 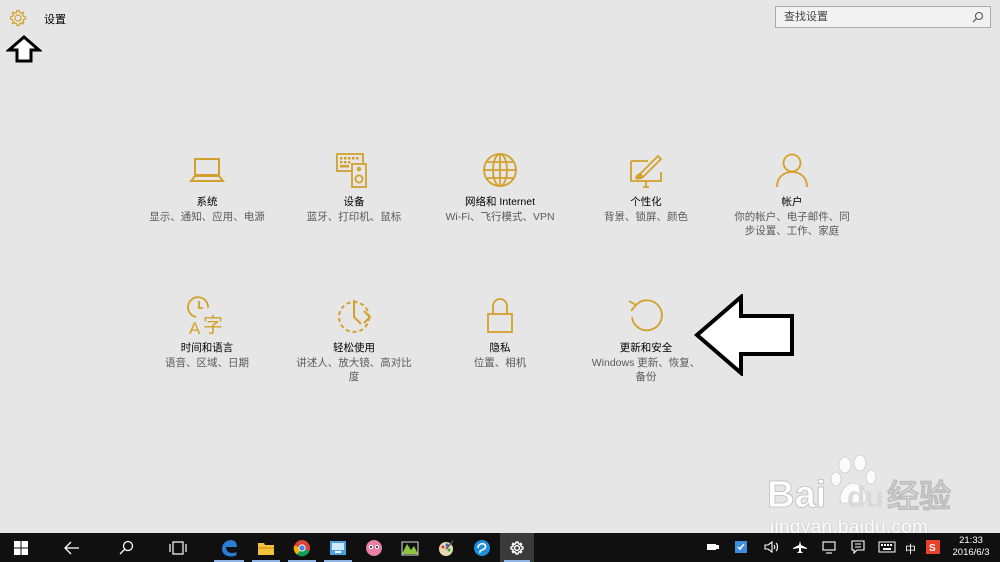 I want to click on tile-time-language: A 字 时间和语言 语音、区域、日期, so click(x=207, y=333).